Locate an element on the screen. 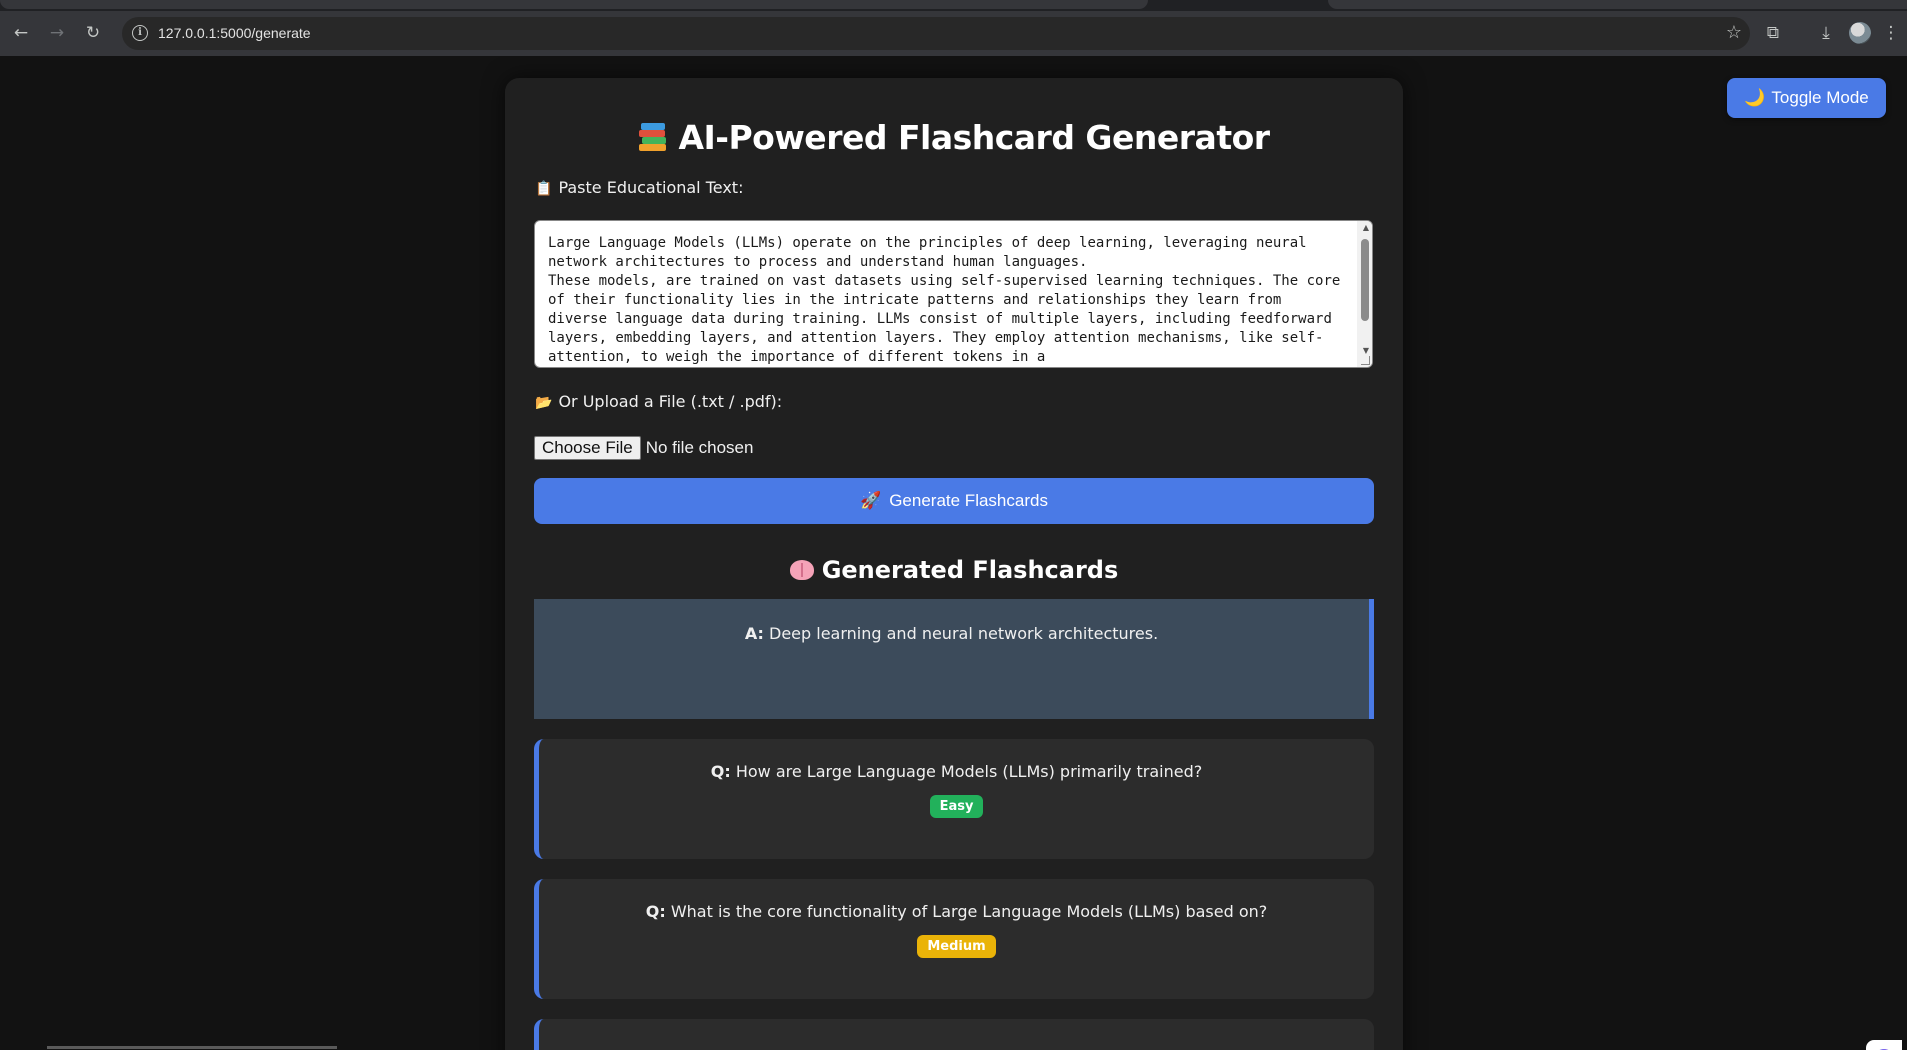  bookmark-star-icon: ☆ is located at coordinates (1734, 32).